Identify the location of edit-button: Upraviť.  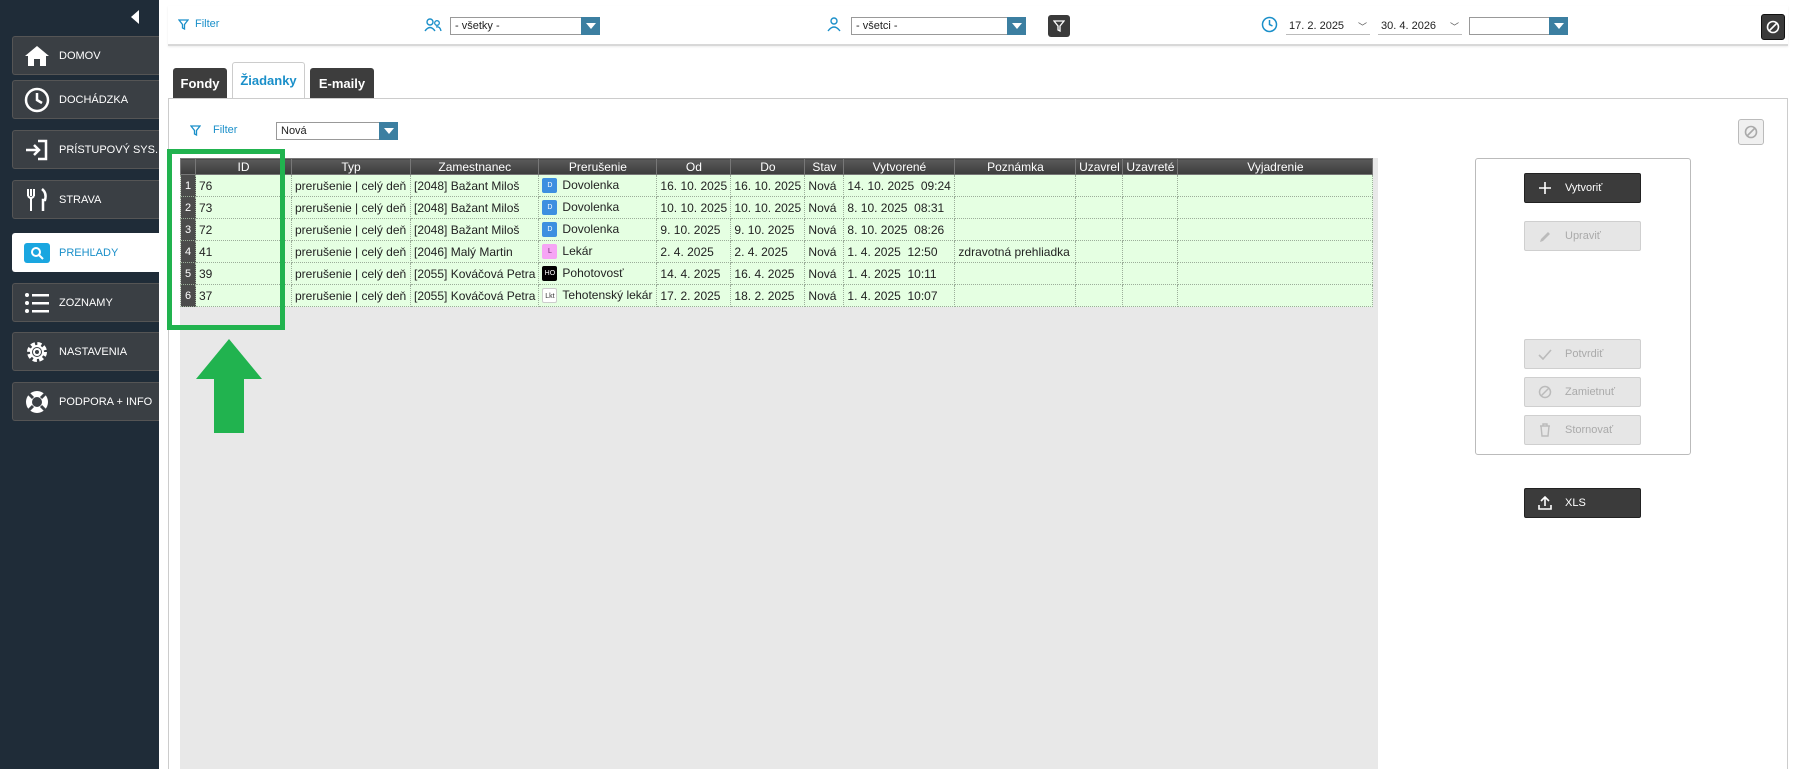
(1582, 236).